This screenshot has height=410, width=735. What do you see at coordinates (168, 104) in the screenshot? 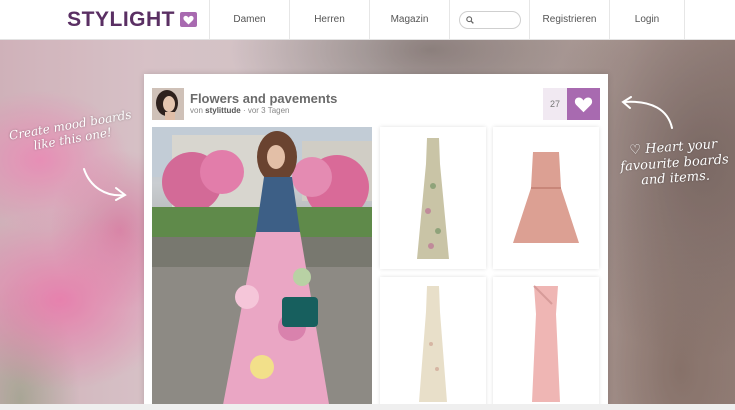
I see `avatar` at bounding box center [168, 104].